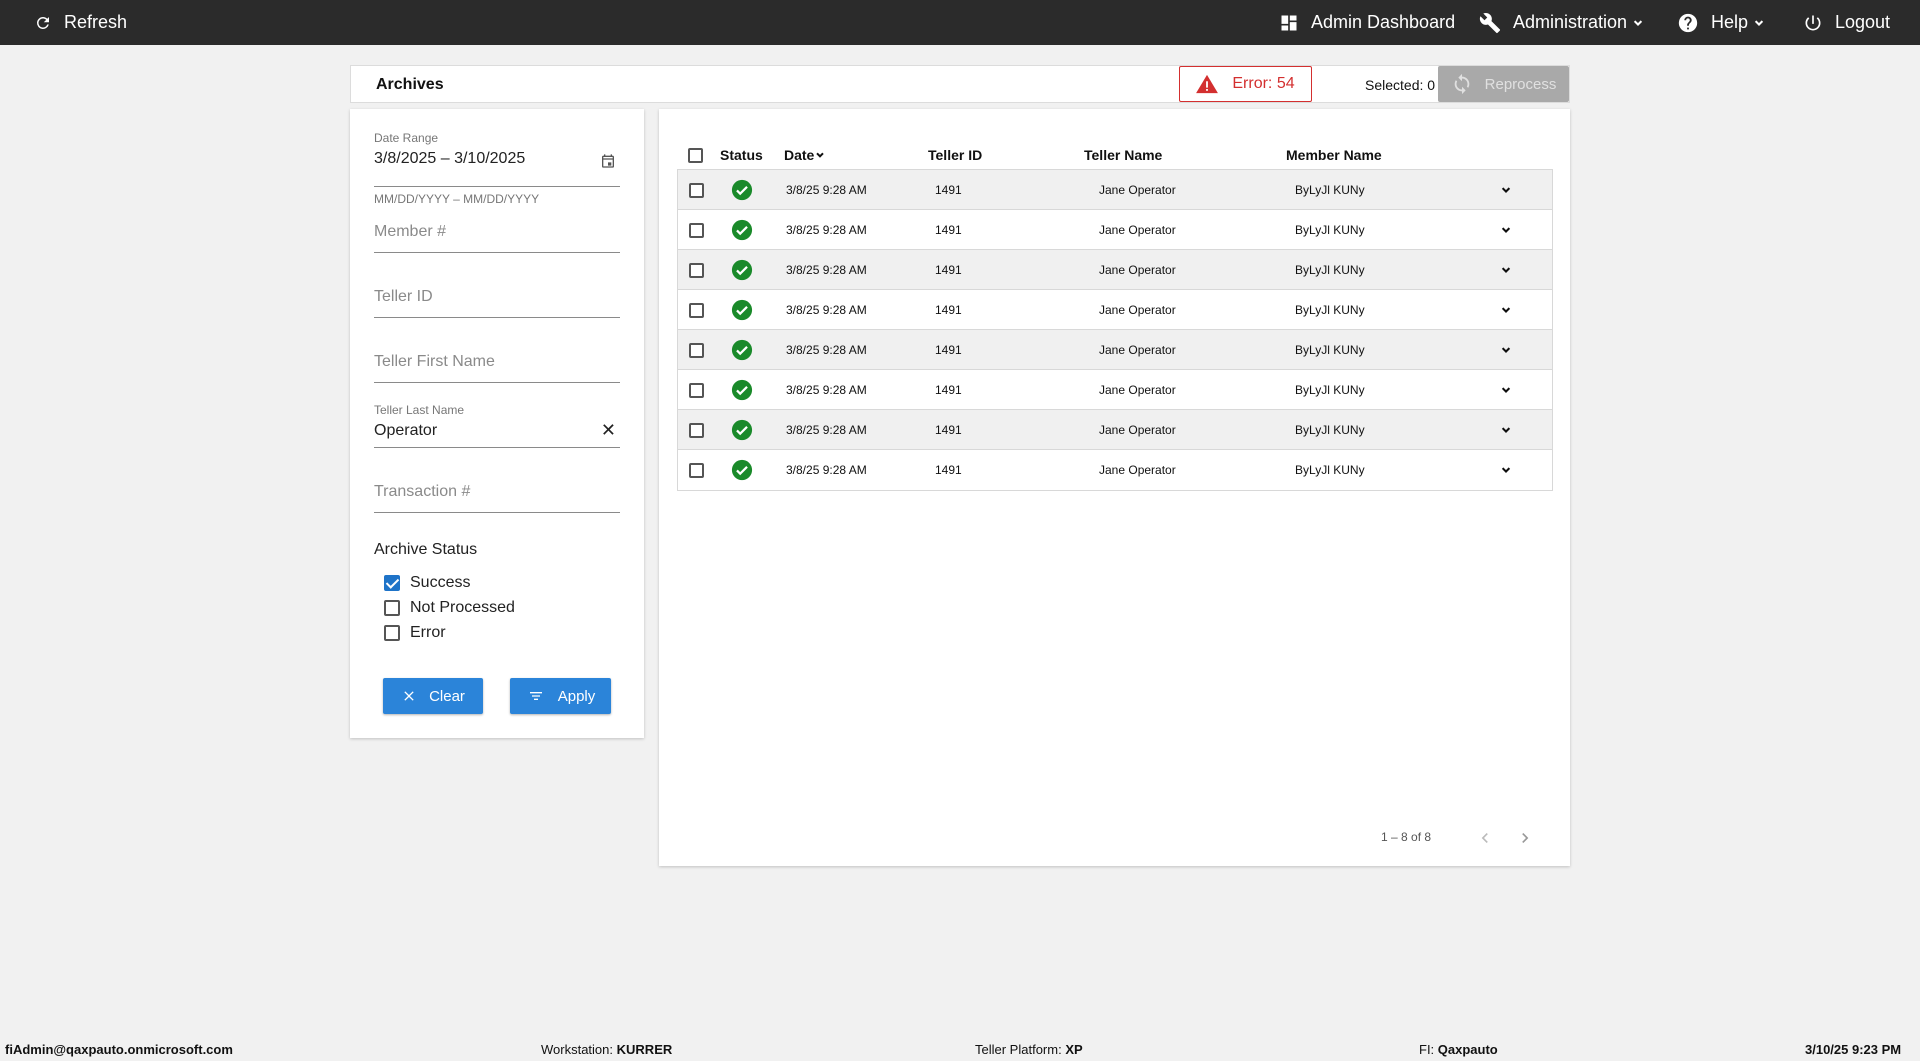 This screenshot has width=1920, height=1061. What do you see at coordinates (826, 470) in the screenshot?
I see `row-date: 3/8/25 9:28 AM` at bounding box center [826, 470].